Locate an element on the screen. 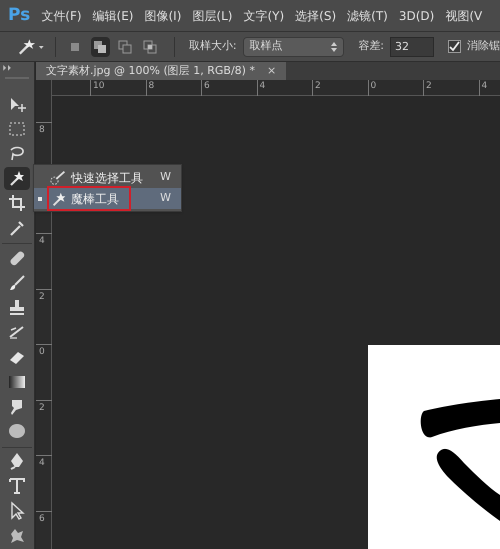 The image size is (500, 549). wand-icon is located at coordinates (30, 47).